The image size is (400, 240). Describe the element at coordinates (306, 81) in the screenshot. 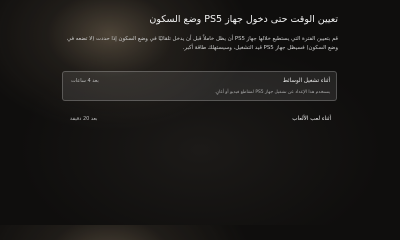

I see `option-label: أثناء تشغيل الوسائط` at that location.